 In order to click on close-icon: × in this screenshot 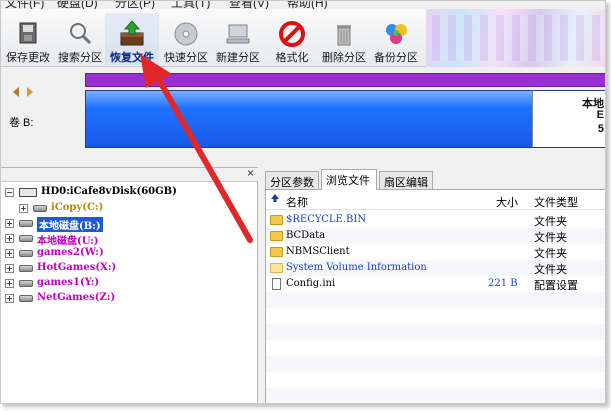, I will do `click(250, 173)`.